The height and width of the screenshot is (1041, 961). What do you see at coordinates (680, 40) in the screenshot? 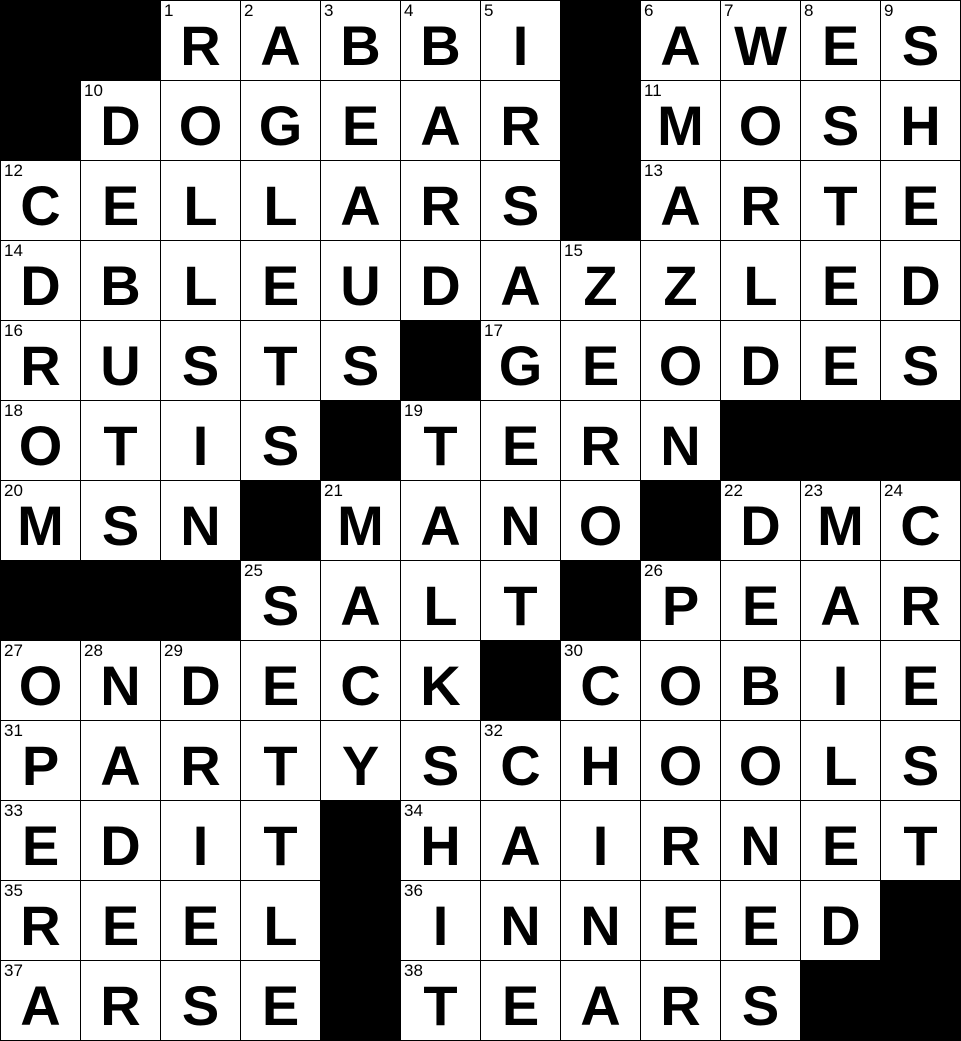
I see `grid-cell: 6A` at bounding box center [680, 40].